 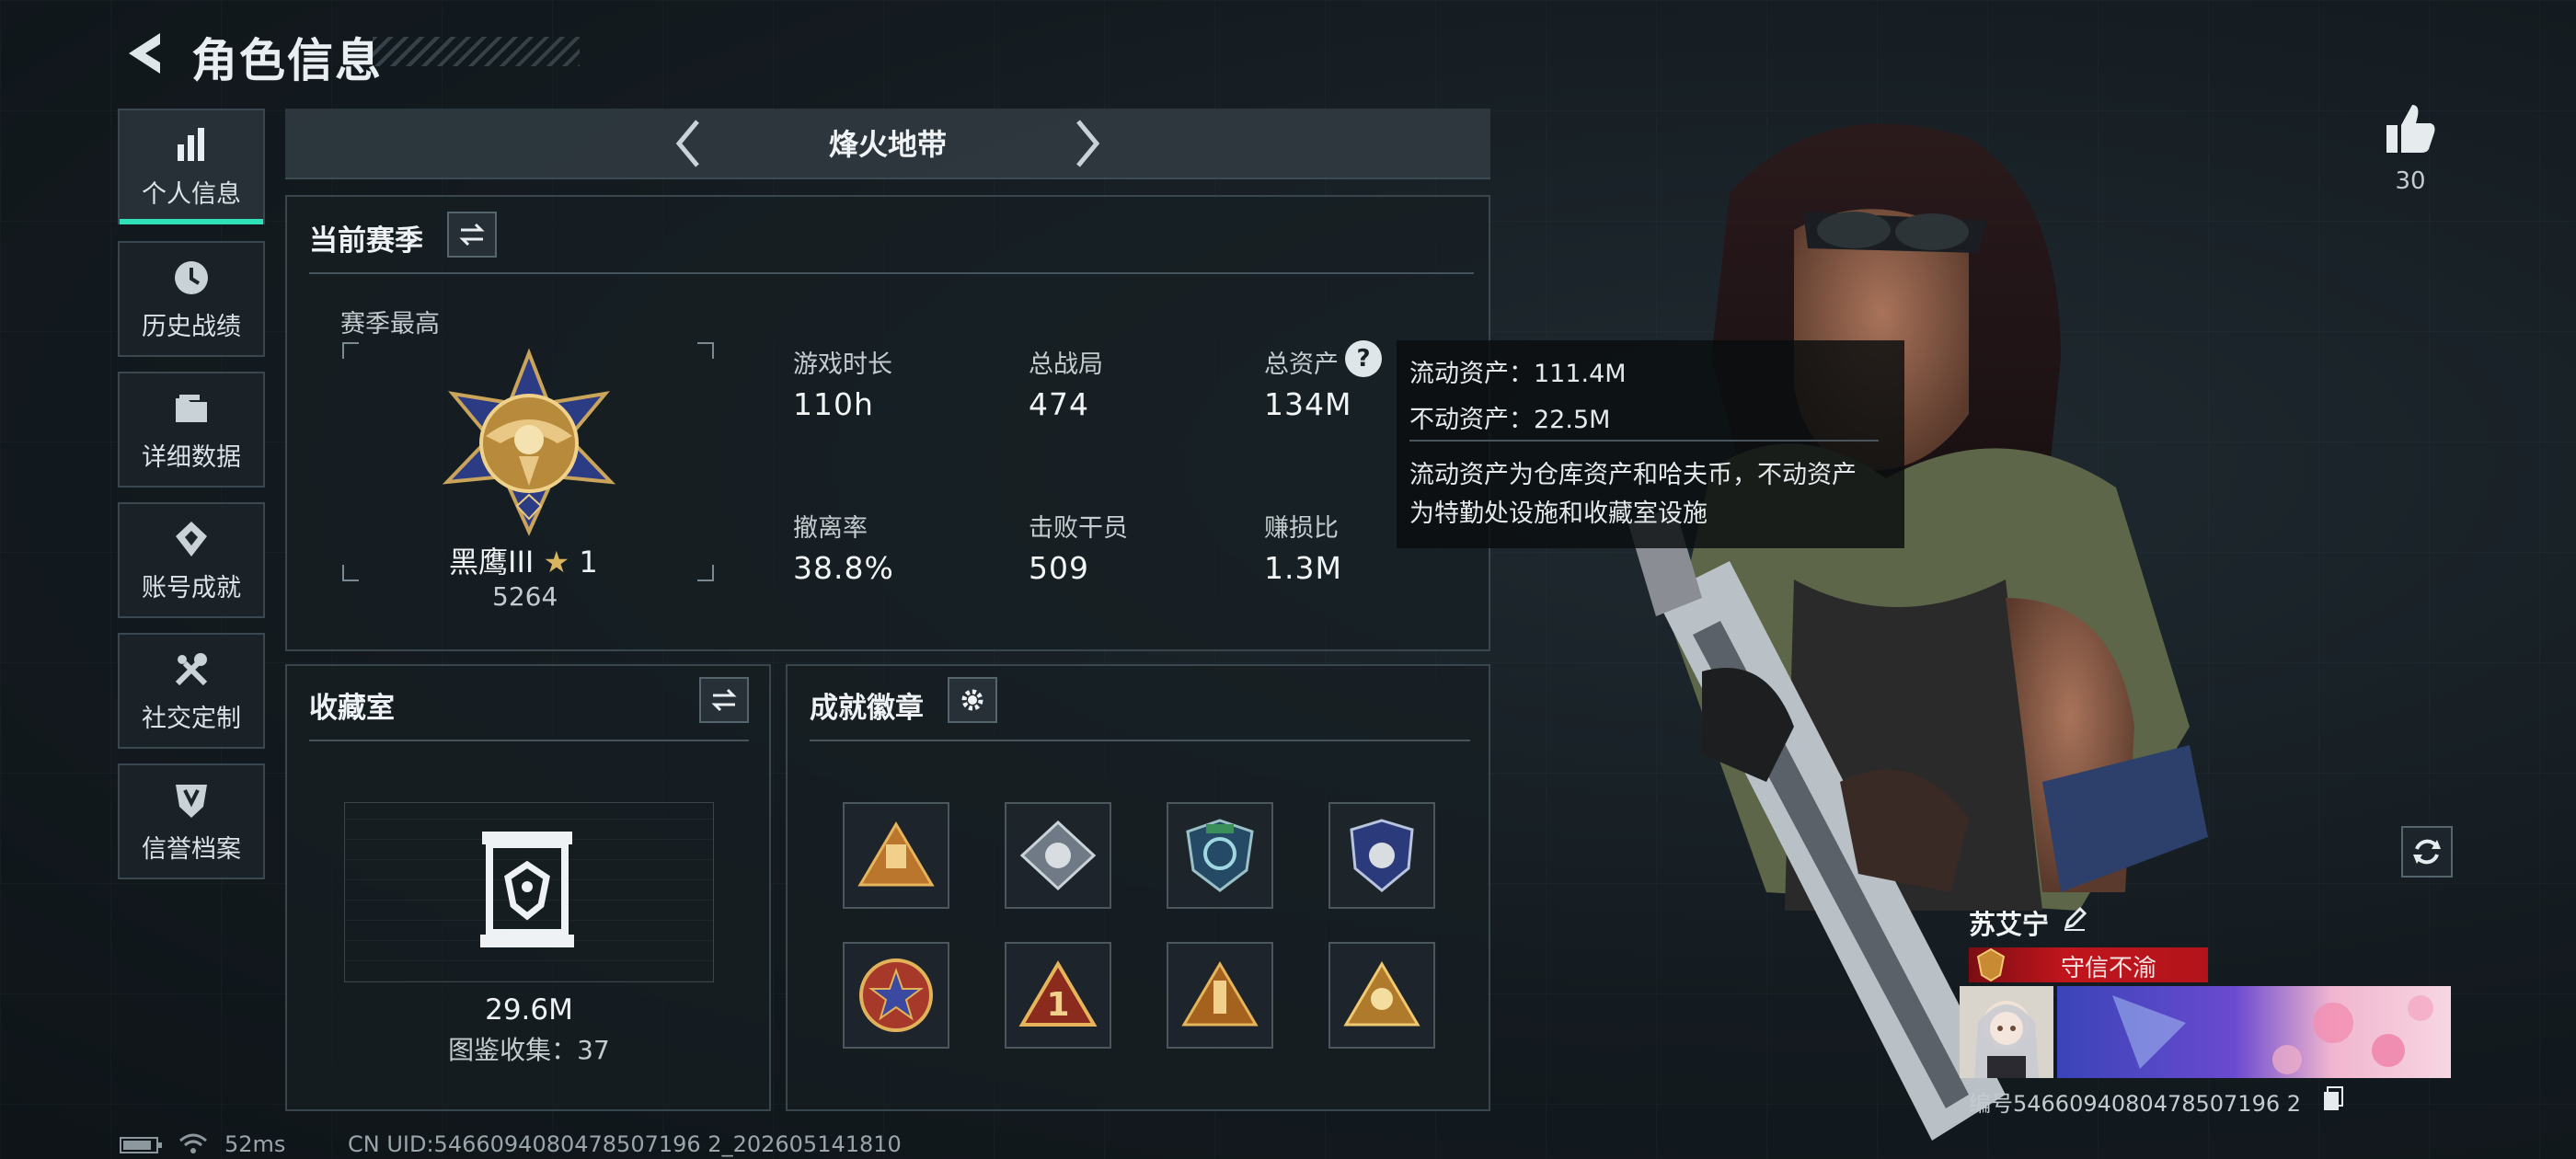 I want to click on badge-8-icon, so click(x=1381, y=994).